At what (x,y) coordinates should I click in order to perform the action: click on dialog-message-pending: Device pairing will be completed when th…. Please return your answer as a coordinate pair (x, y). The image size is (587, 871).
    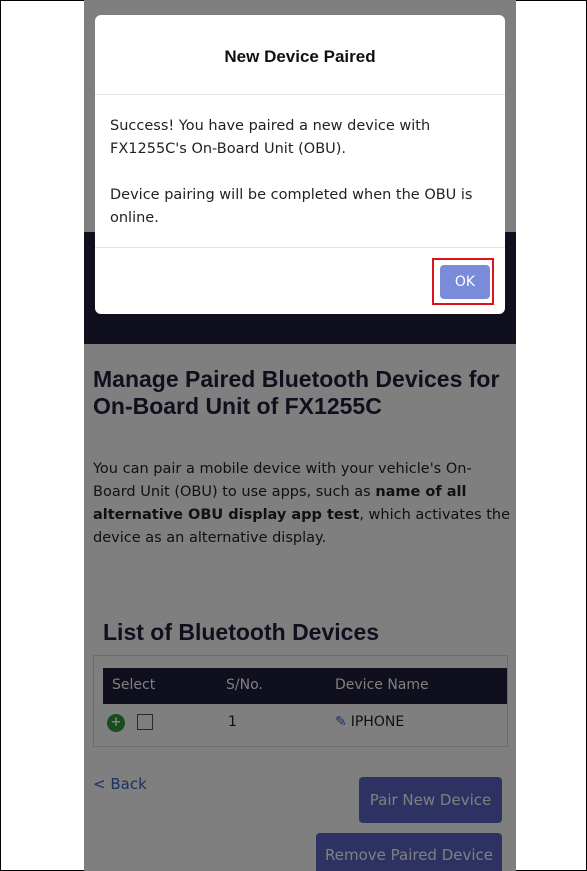
    Looking at the image, I should click on (291, 206).